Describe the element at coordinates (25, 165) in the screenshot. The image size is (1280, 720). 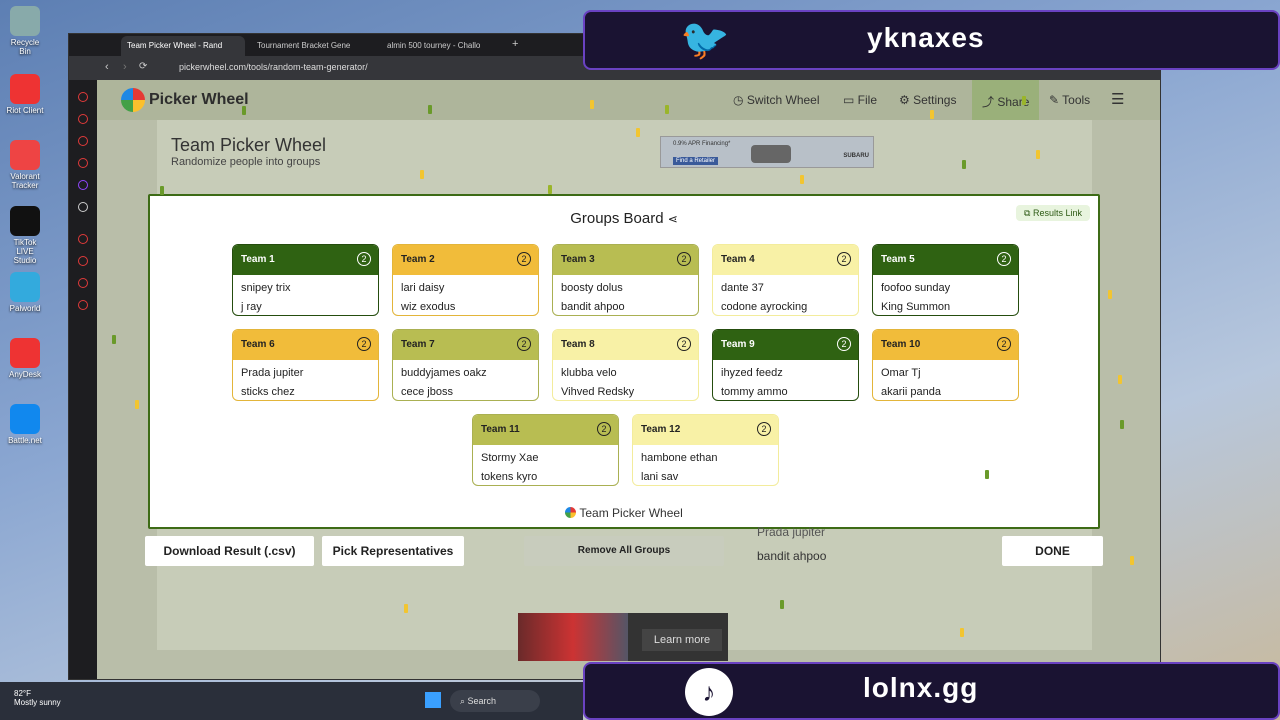
I see `desktop-icon: Valorant Tracker` at that location.